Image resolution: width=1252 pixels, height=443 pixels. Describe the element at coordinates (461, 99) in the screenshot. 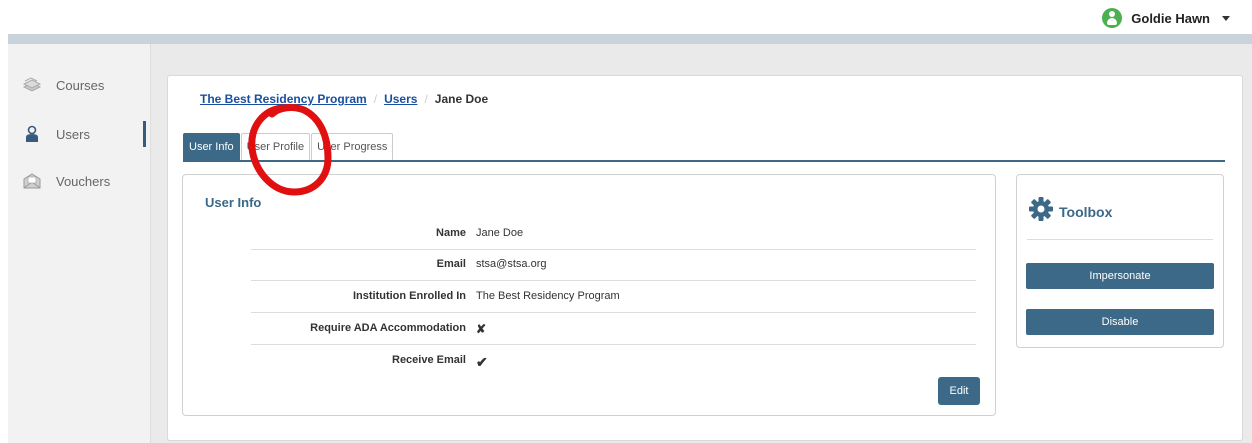

I see `breadcrumb-current: Jane Doe` at that location.